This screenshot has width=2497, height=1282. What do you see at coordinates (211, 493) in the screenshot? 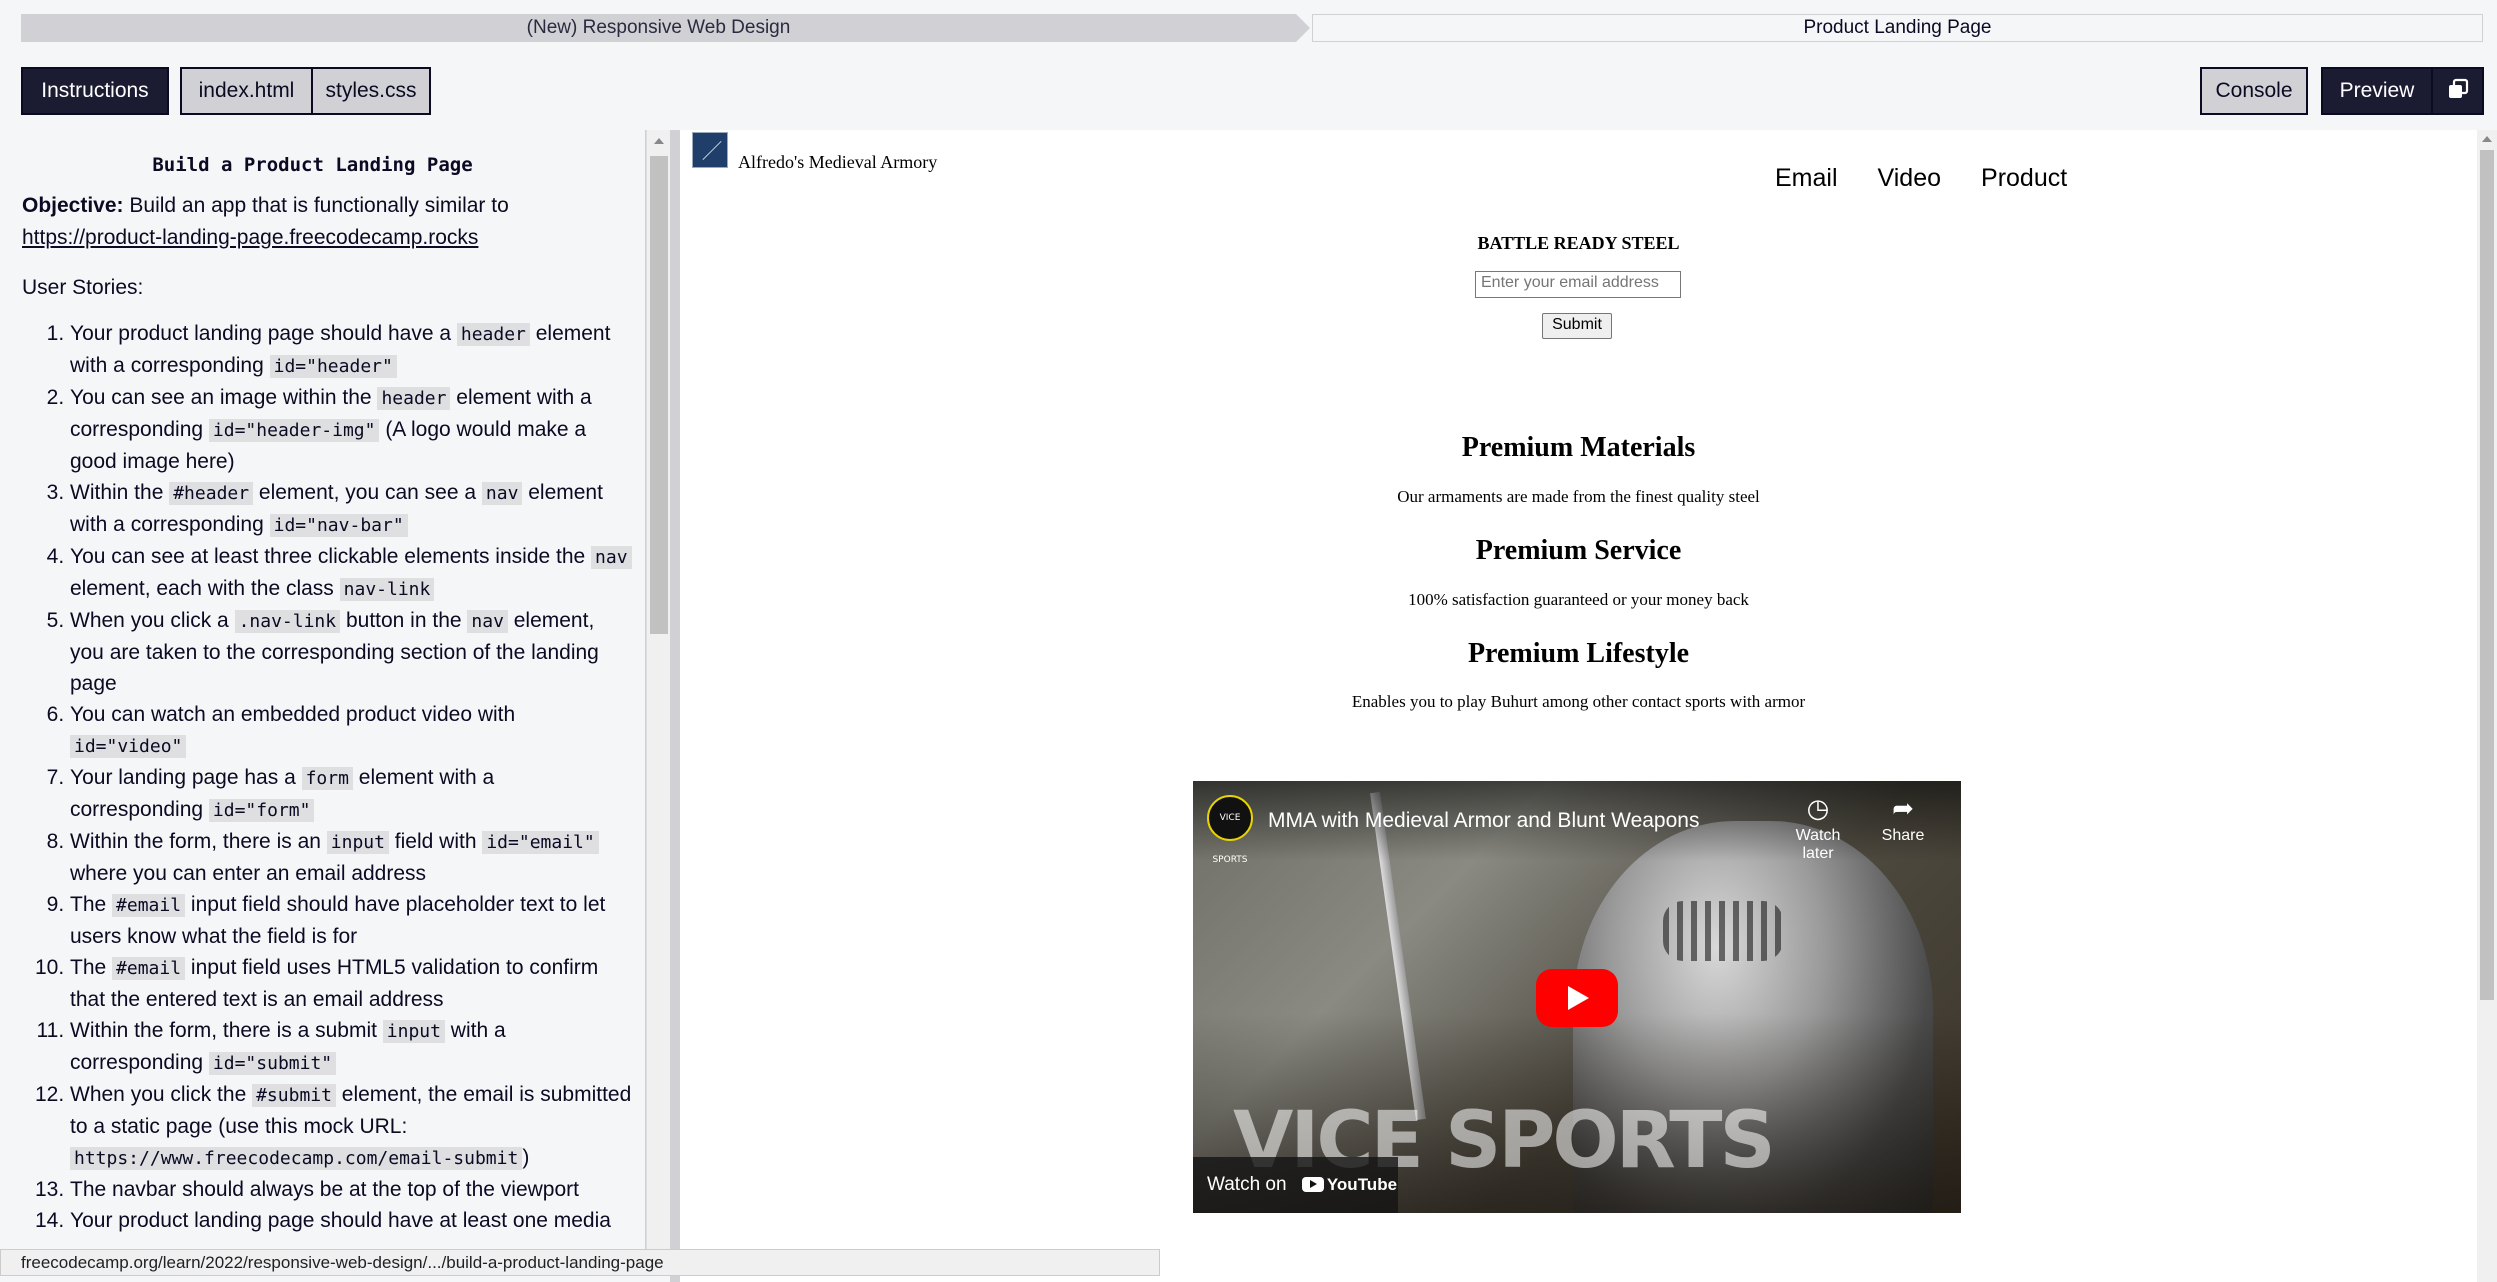
I see `inline-code: #header` at bounding box center [211, 493].